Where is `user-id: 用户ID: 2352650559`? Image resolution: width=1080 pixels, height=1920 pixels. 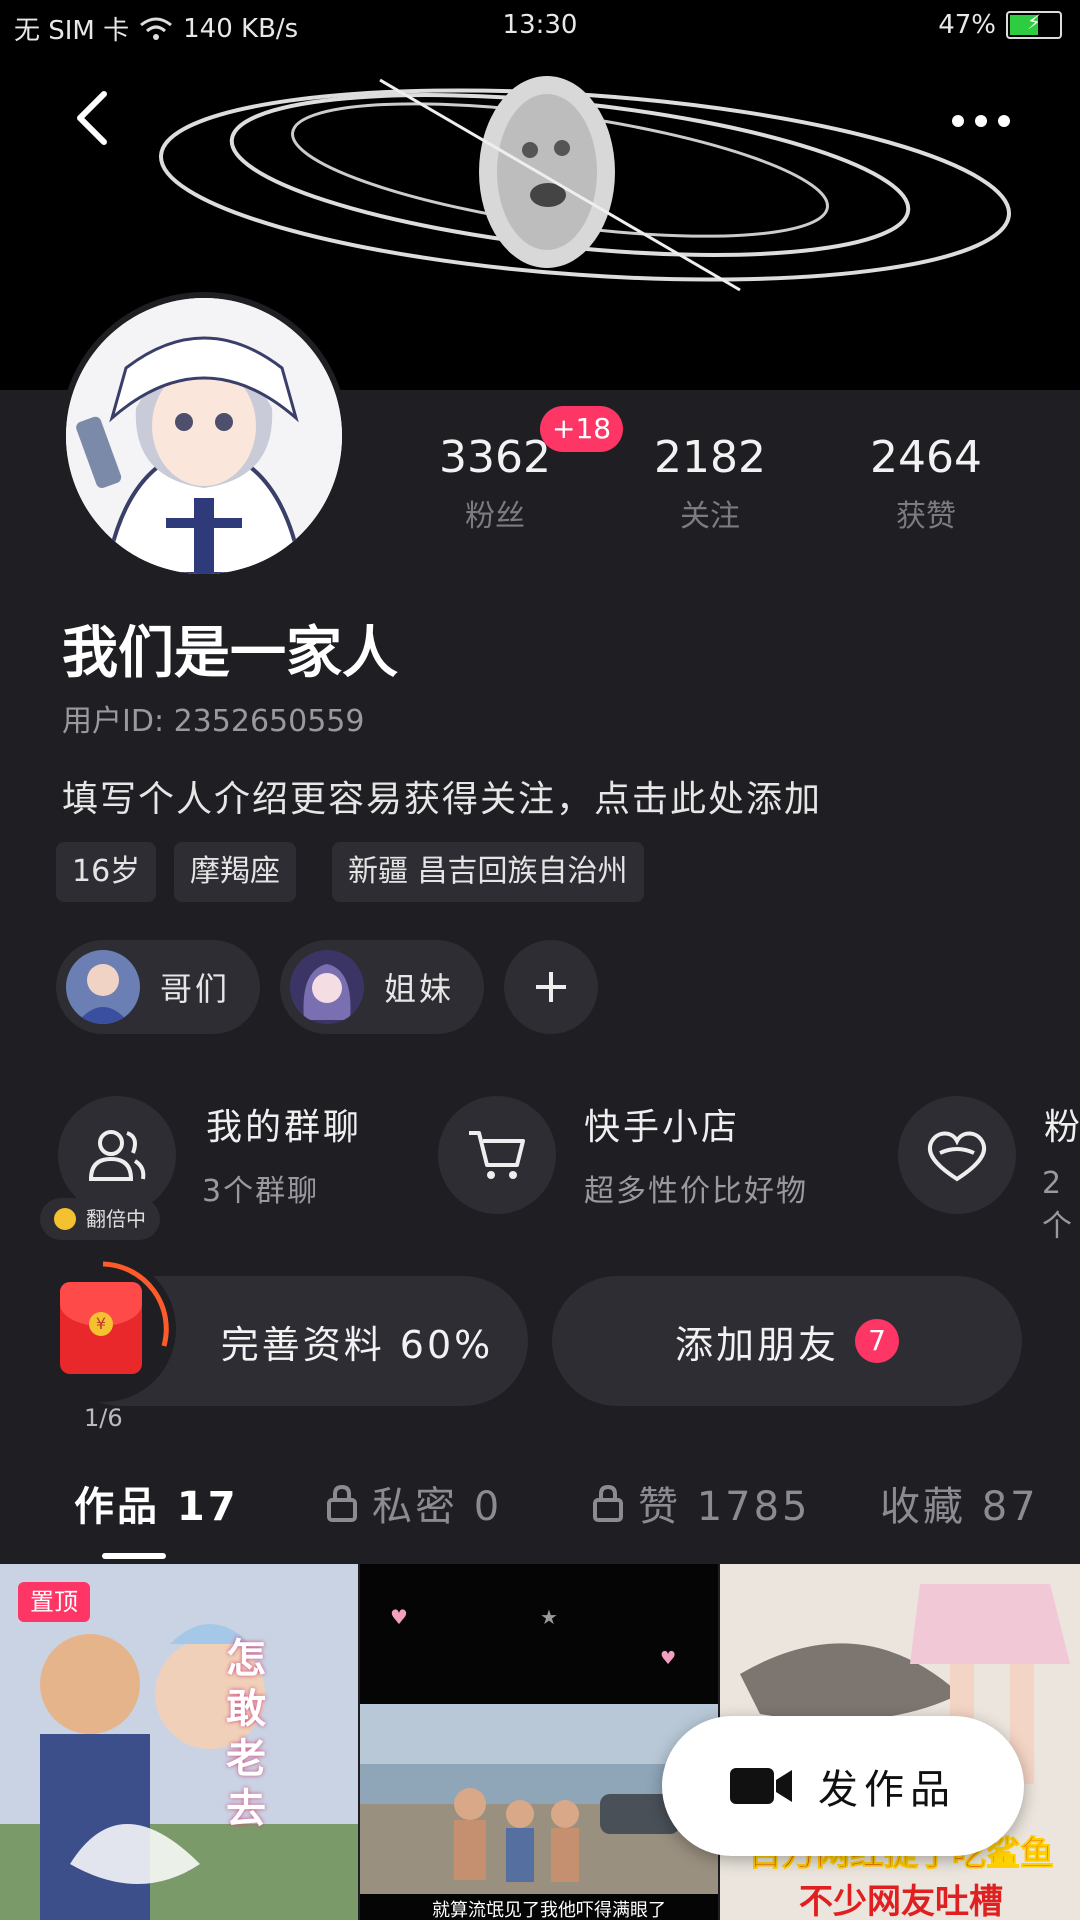
user-id: 用户ID: 2352650559 is located at coordinates (213, 718).